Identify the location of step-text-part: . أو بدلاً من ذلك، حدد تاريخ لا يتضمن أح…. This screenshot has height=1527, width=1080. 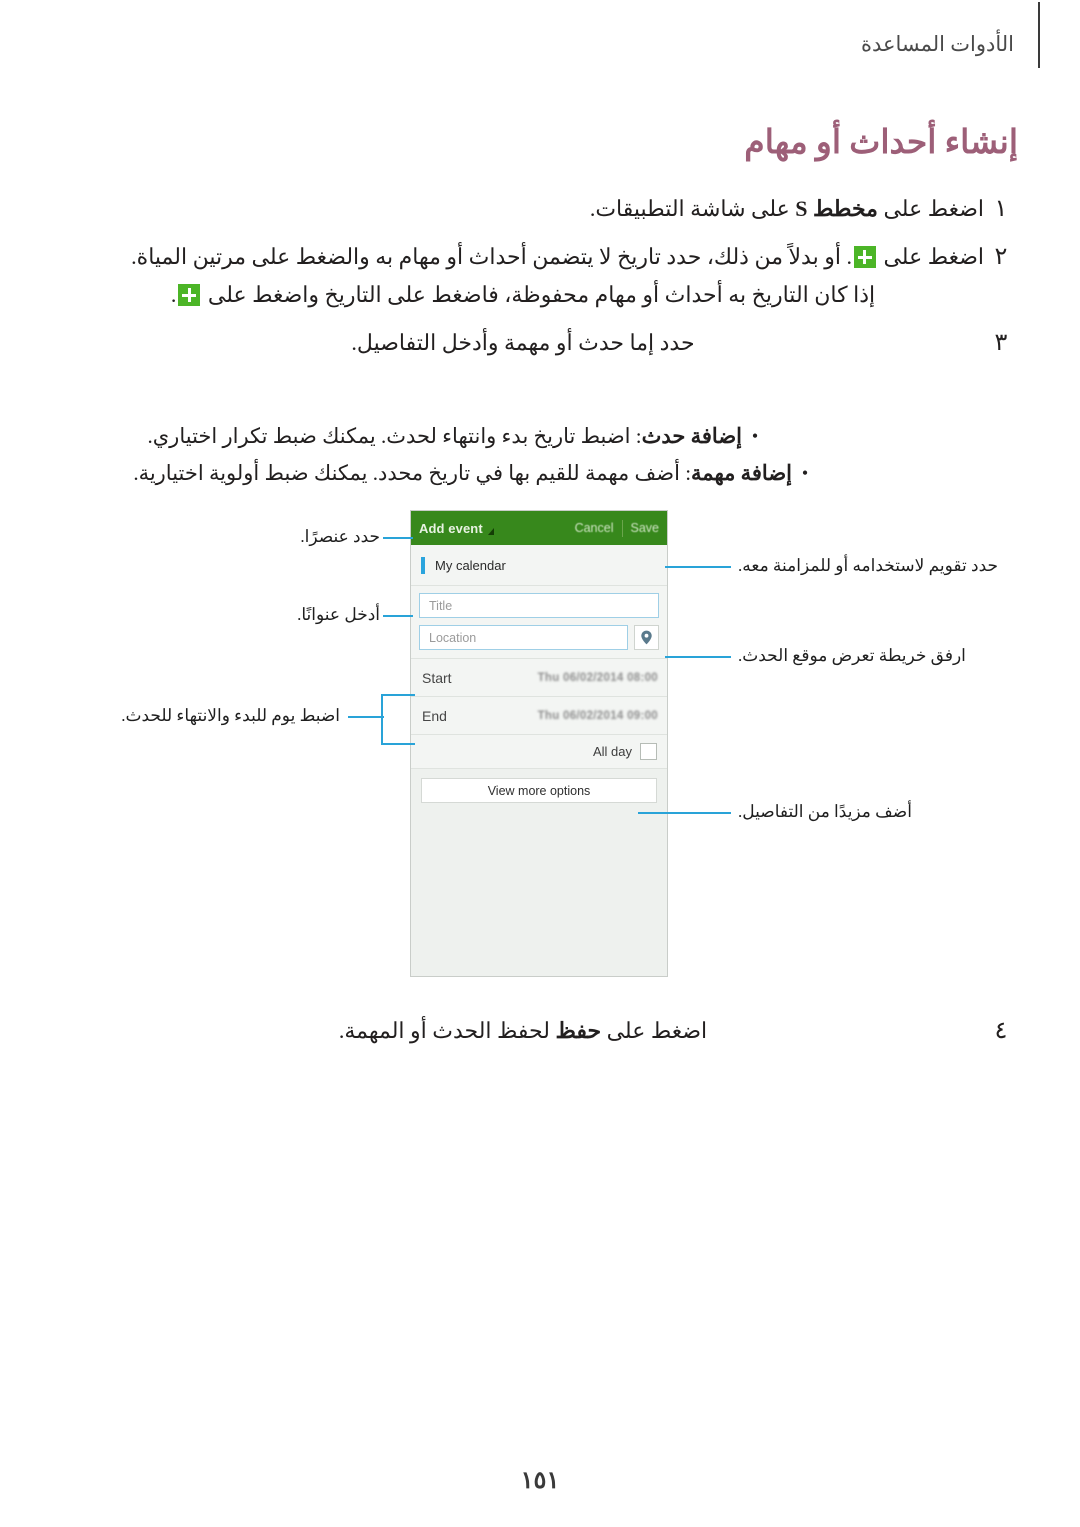
(491, 256).